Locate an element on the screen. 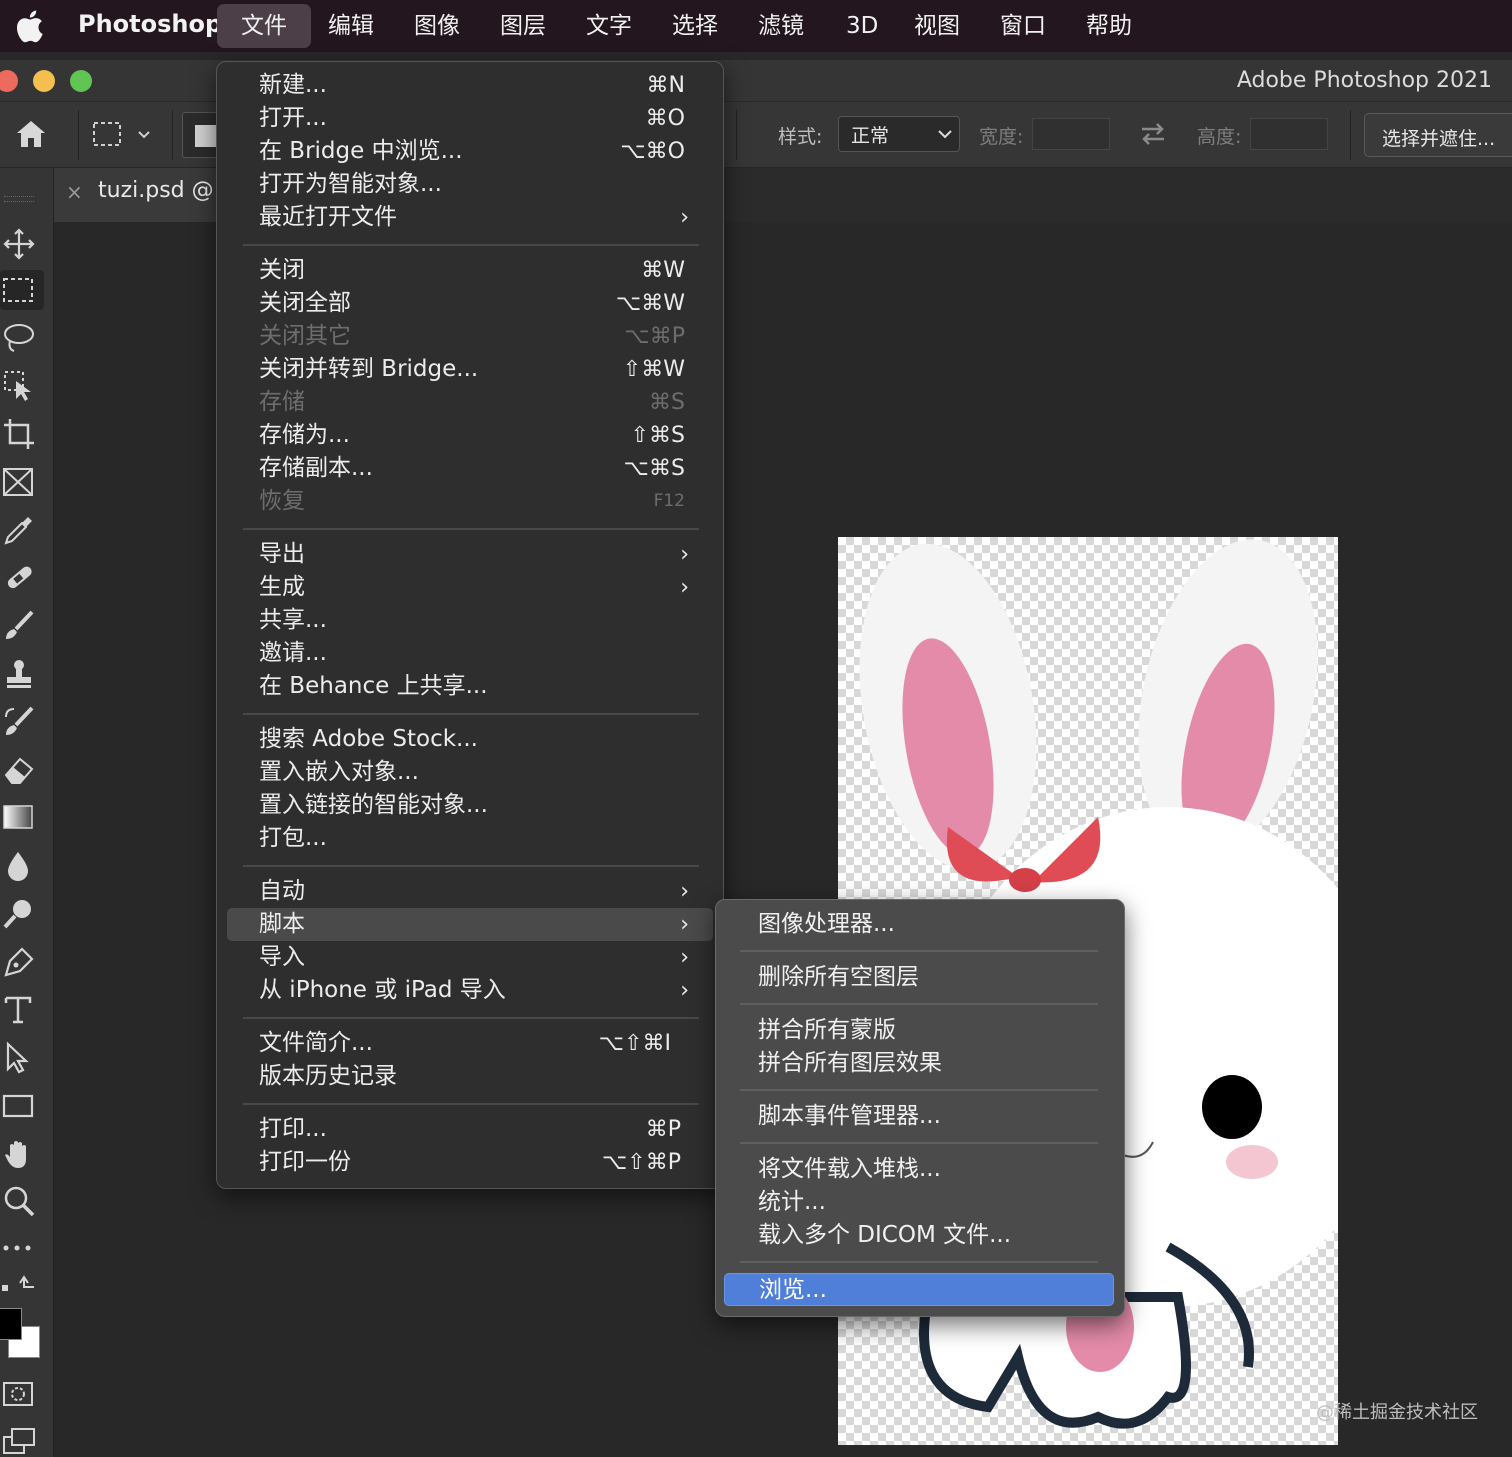  close-tab-icon: × is located at coordinates (74, 192).